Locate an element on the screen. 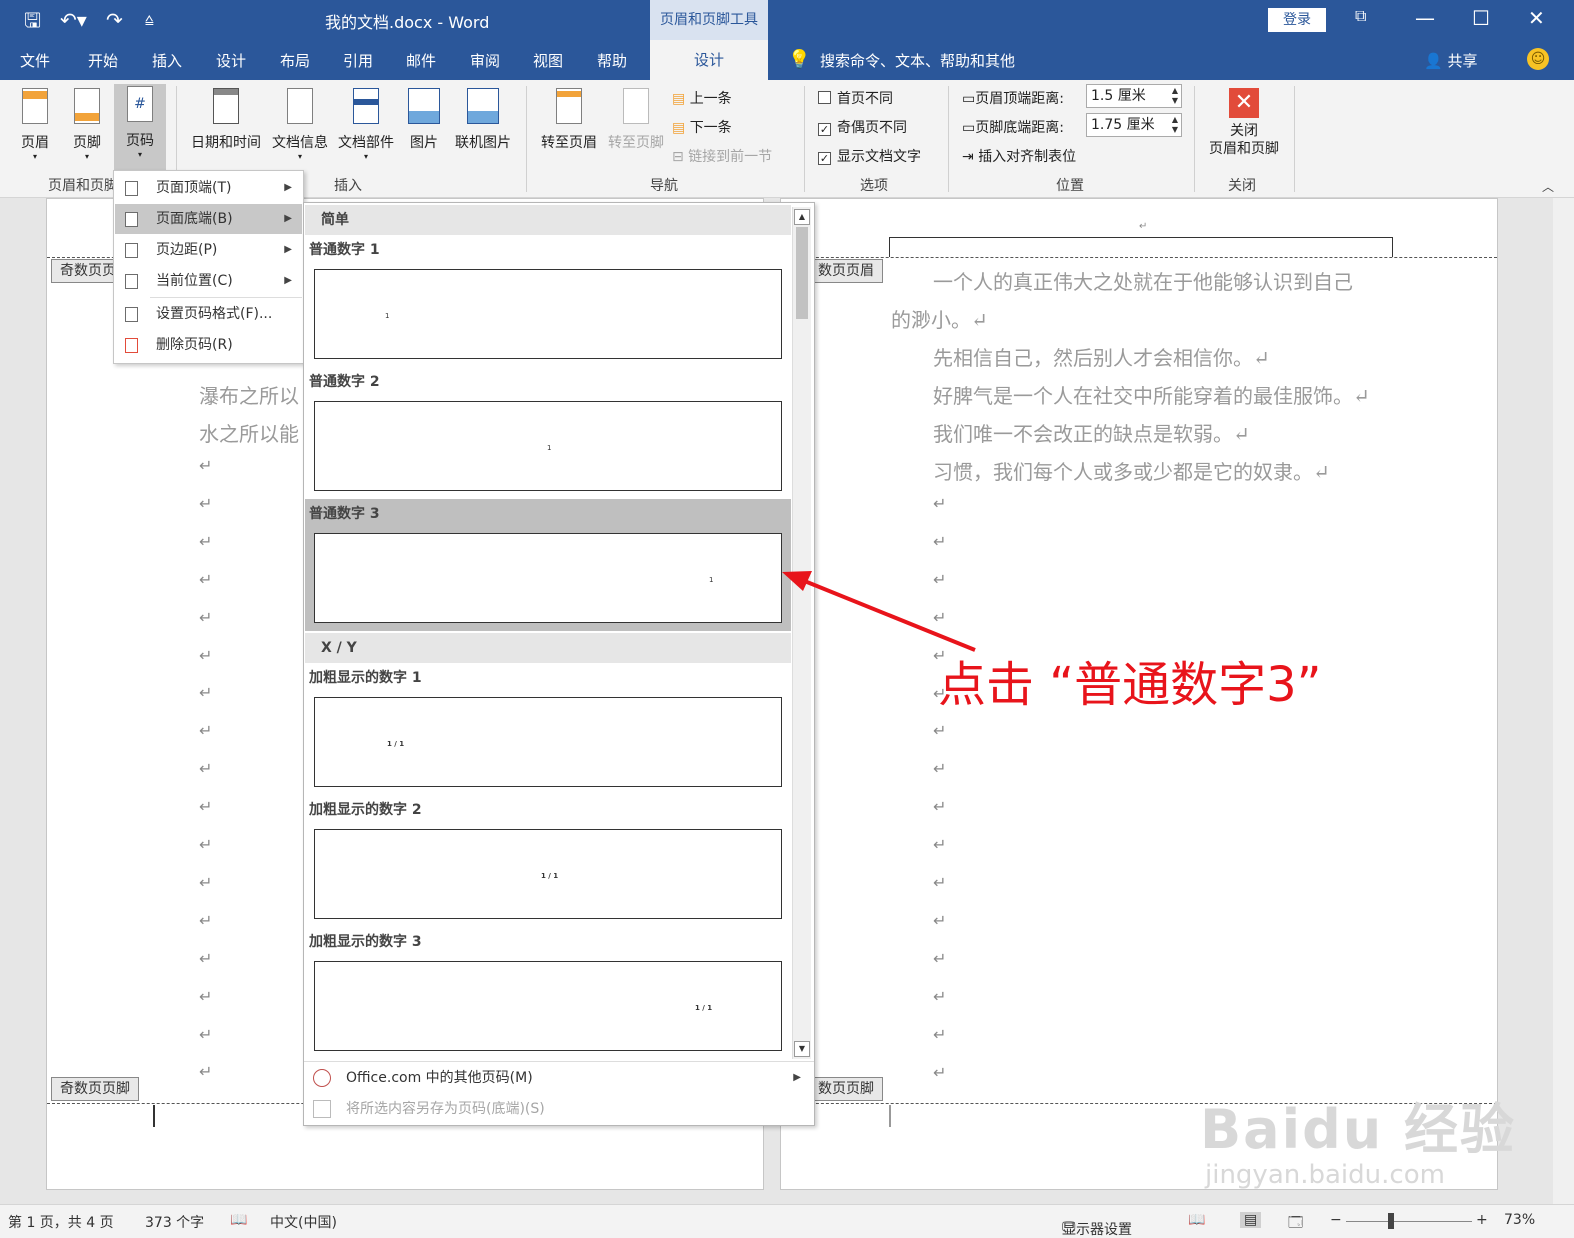  header-button: 页眉 ▾ is located at coordinates (35, 129).